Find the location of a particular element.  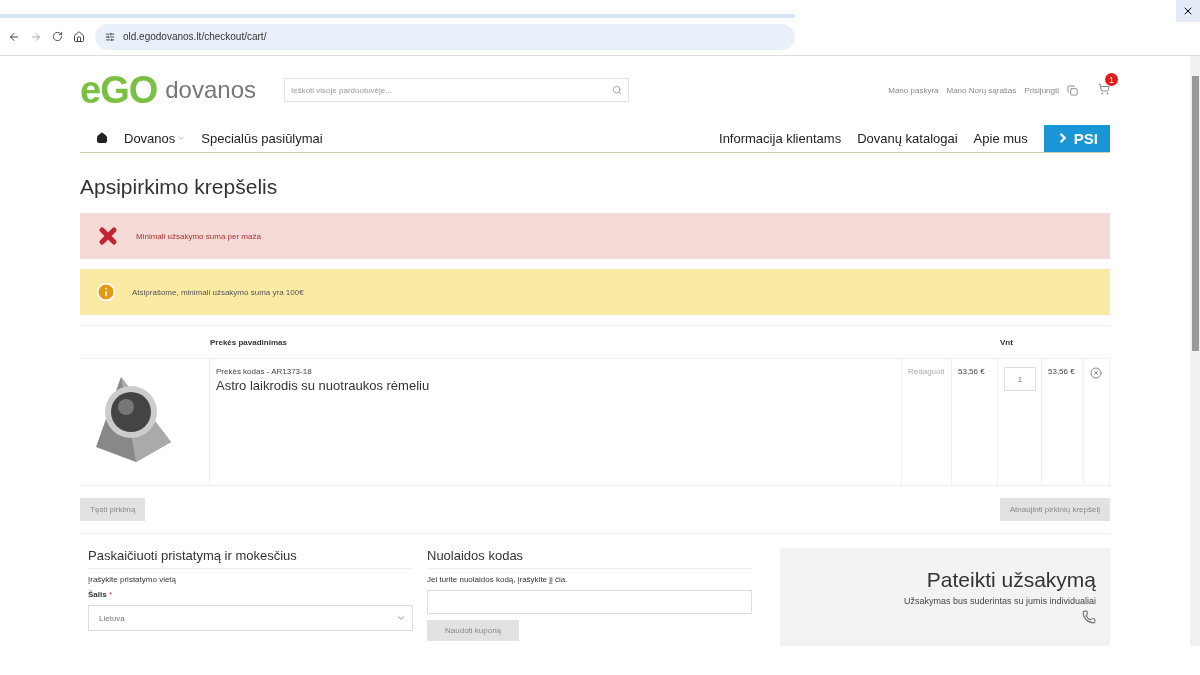

product-name: Astro laikrodis su nuotraukos rėmeliu is located at coordinates (555, 385).